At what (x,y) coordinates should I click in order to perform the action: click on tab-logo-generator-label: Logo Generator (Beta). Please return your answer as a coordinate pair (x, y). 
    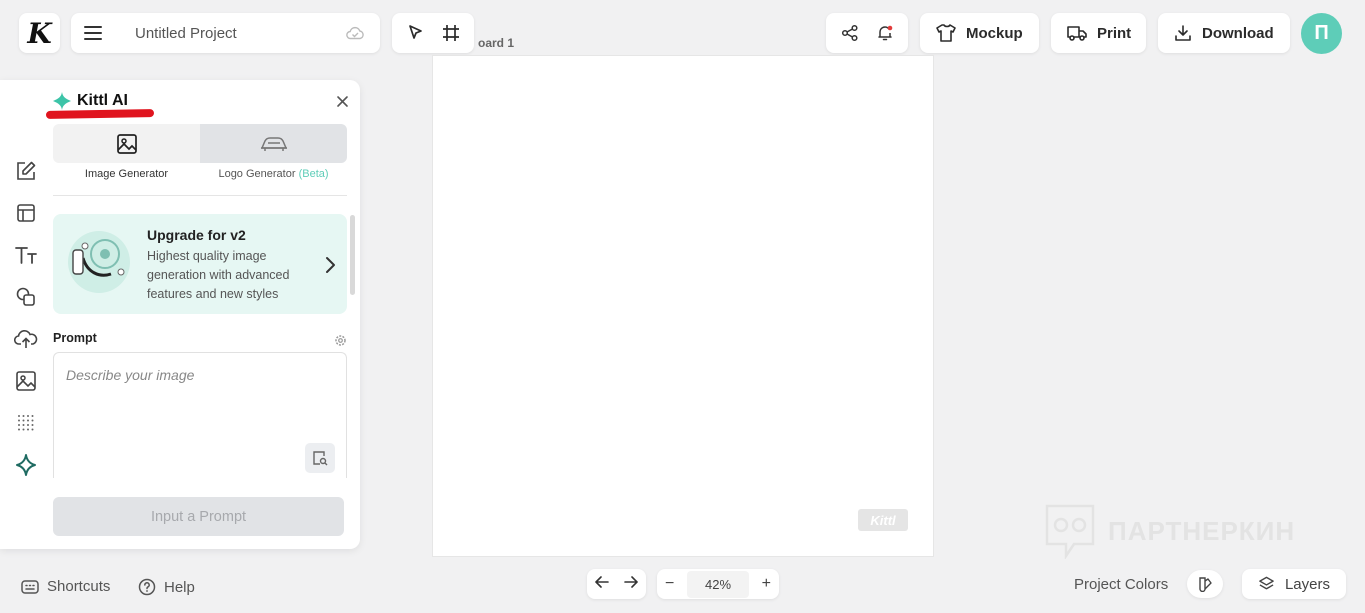
    Looking at the image, I should click on (273, 174).